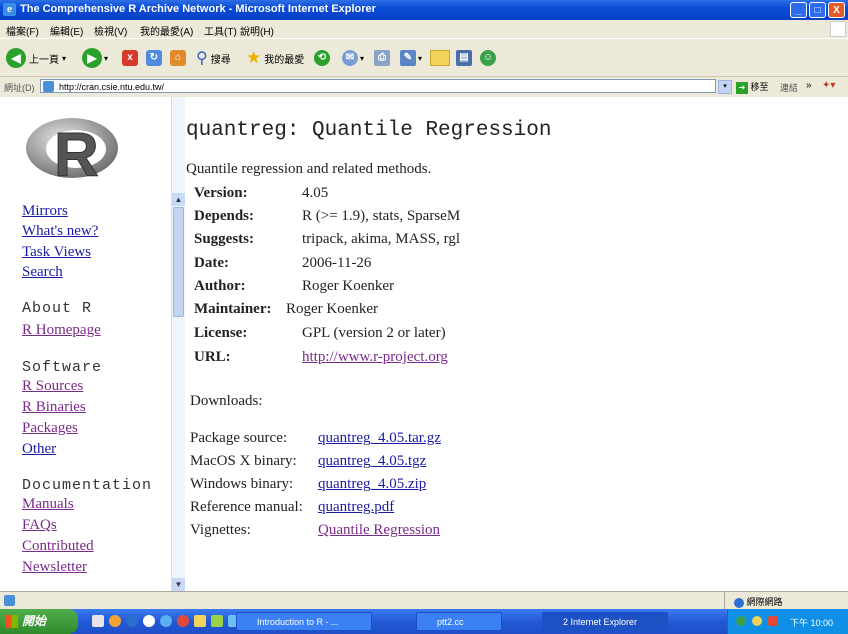 The height and width of the screenshot is (634, 848). Describe the element at coordinates (246, 507) in the screenshot. I see `download-key: Reference manual:` at that location.